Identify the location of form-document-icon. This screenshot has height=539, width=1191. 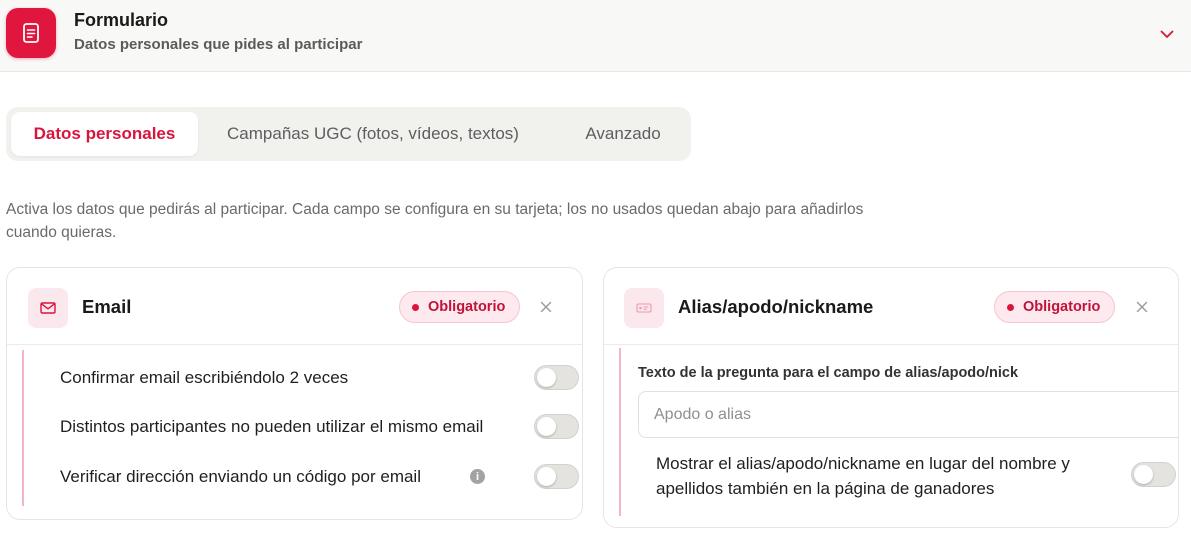
(31, 33).